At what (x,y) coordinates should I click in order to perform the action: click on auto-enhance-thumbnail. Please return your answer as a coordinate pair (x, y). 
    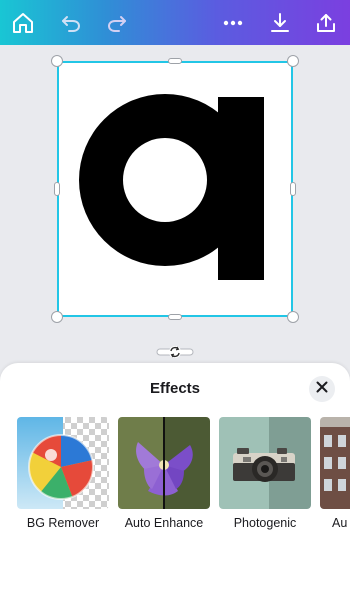
    Looking at the image, I should click on (164, 463).